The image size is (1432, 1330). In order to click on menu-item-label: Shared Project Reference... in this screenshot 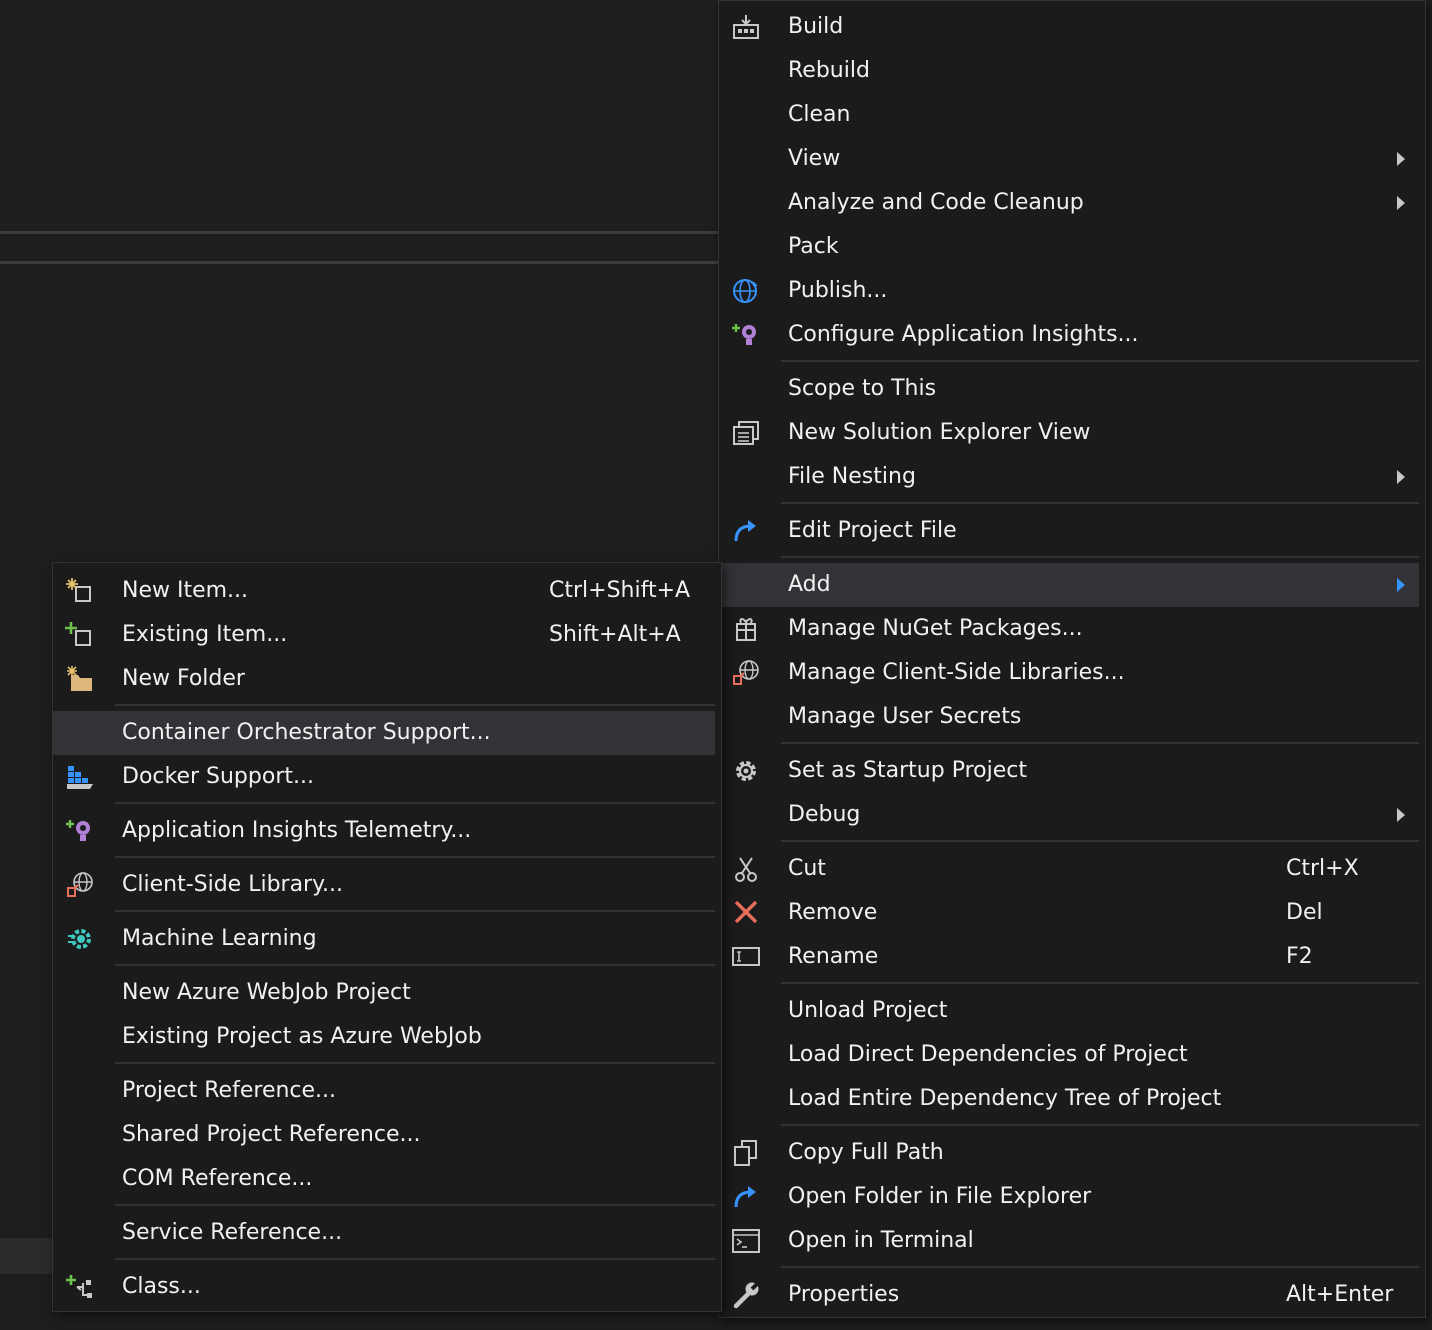, I will do `click(271, 1134)`.